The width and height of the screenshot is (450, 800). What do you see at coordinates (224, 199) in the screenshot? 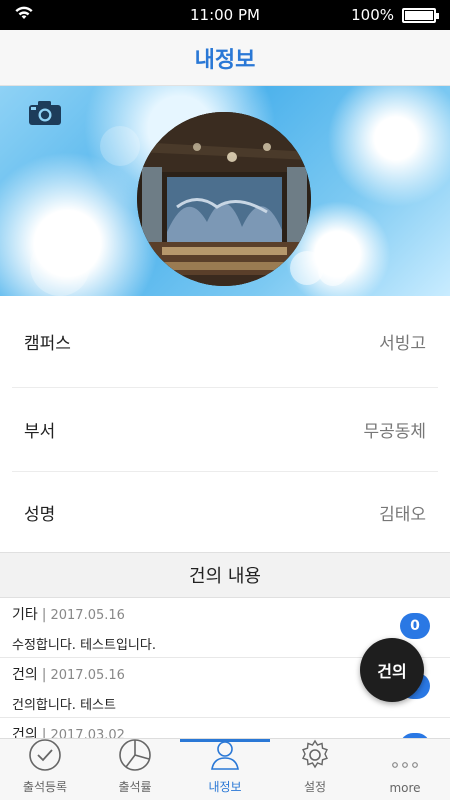
I see `avatar` at bounding box center [224, 199].